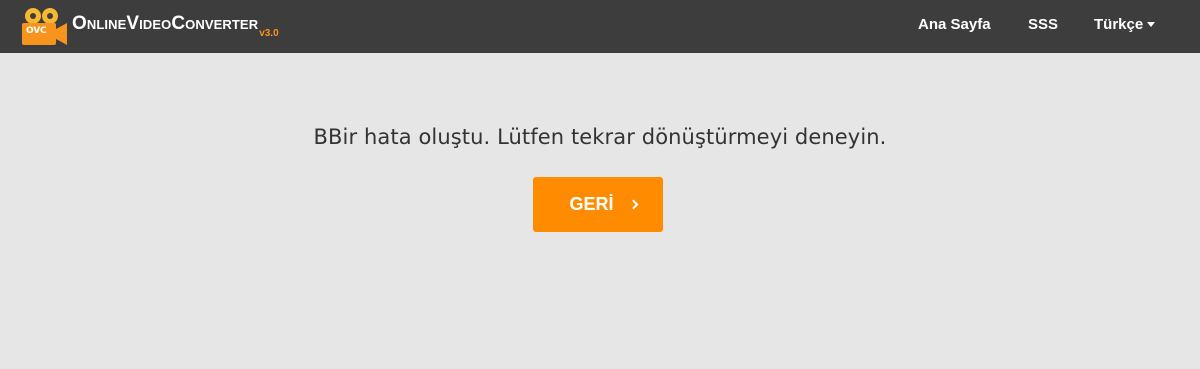 This screenshot has height=369, width=1200. What do you see at coordinates (269, 33) in the screenshot?
I see `logo-version: v3.0` at bounding box center [269, 33].